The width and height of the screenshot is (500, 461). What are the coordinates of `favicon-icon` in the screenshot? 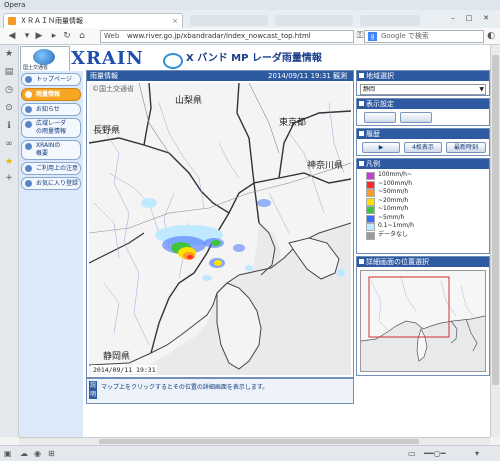 It's located at (12, 21).